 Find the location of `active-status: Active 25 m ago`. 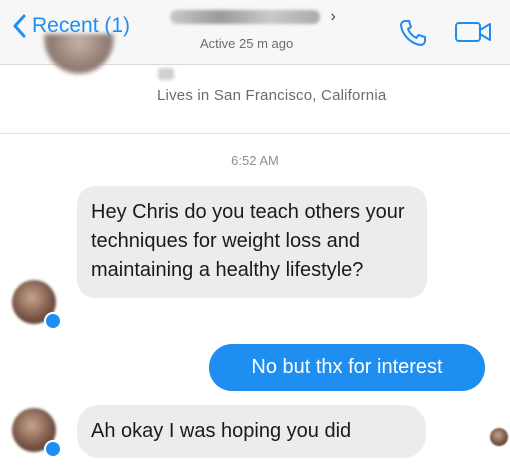

active-status: Active 25 m ago is located at coordinates (247, 44).